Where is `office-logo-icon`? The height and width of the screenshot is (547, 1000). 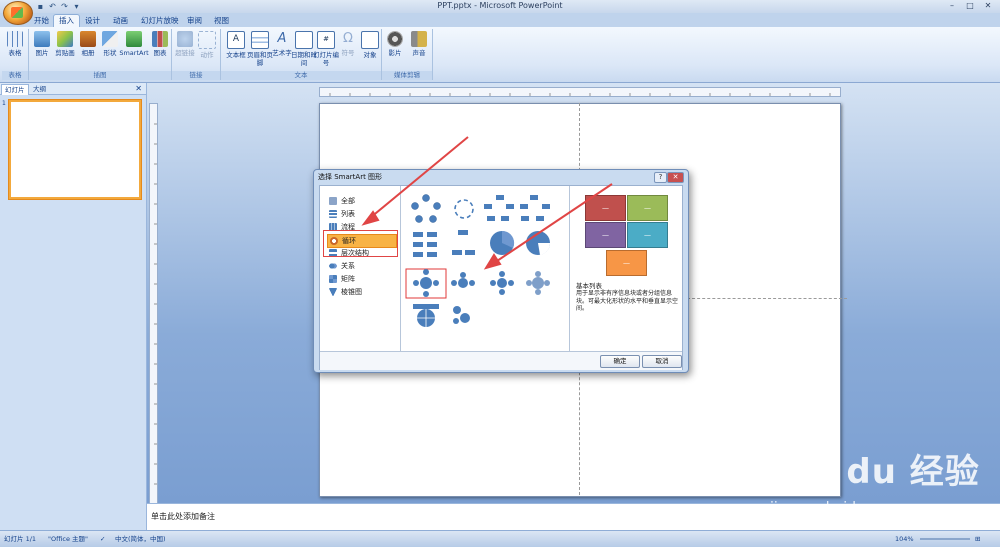
office-logo-icon is located at coordinates (17, 12).